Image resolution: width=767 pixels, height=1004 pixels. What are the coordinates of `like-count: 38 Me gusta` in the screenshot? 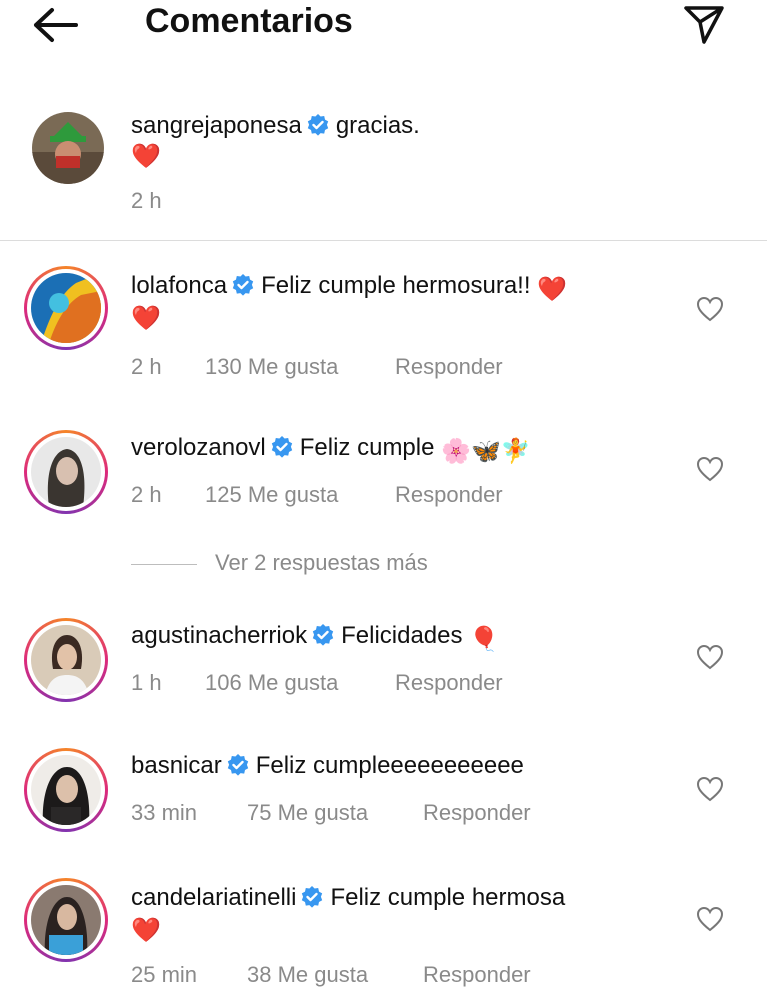 It's located at (335, 975).